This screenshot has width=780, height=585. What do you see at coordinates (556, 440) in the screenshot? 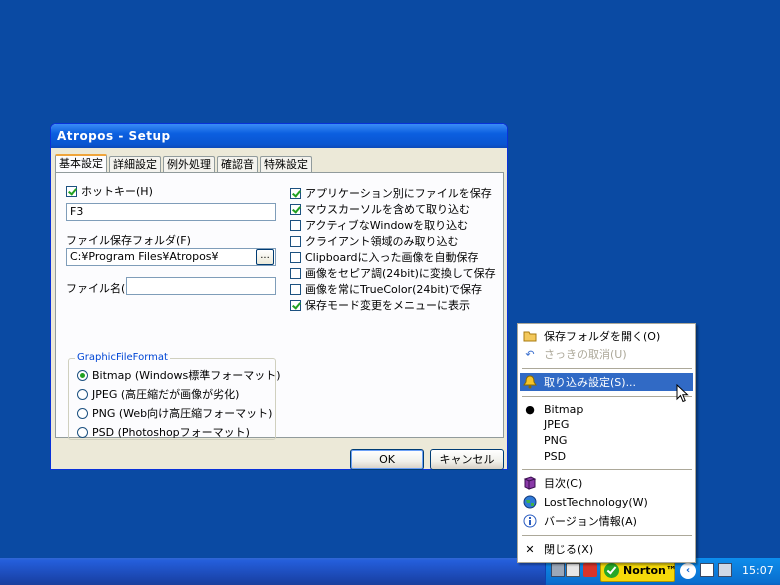
I see `menu-format-png-label: PNG` at bounding box center [556, 440].